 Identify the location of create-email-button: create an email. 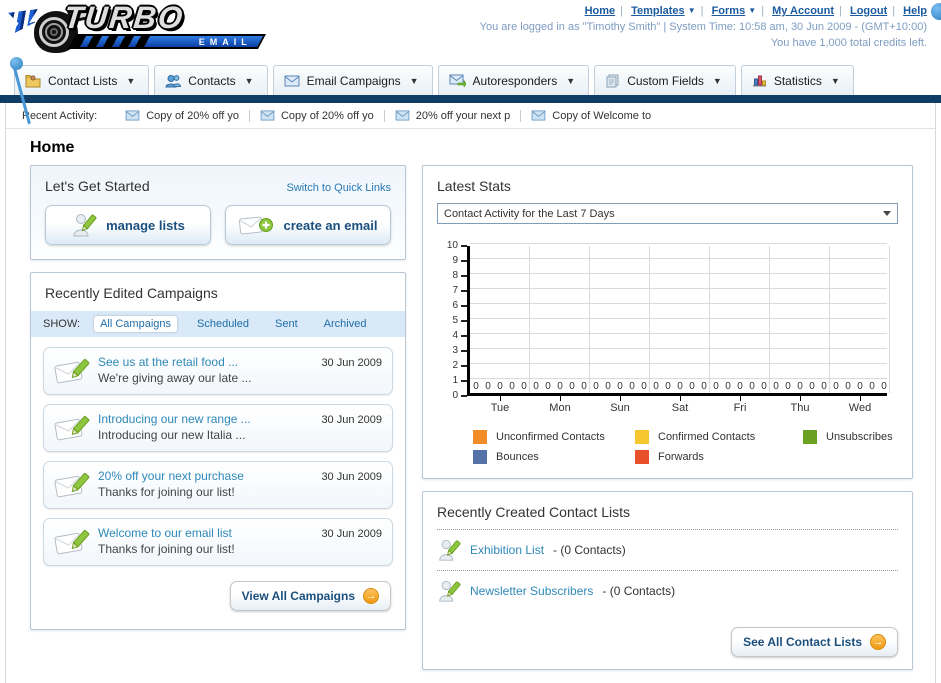
(308, 225).